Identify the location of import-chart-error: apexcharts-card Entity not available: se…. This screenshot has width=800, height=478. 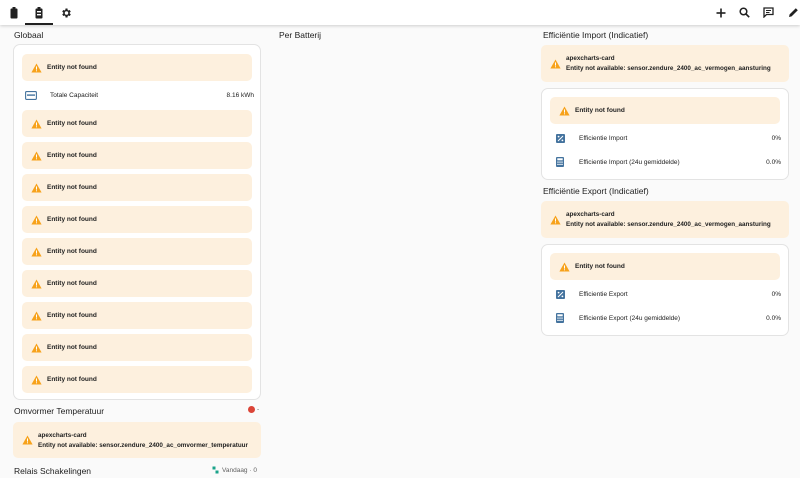
(665, 63).